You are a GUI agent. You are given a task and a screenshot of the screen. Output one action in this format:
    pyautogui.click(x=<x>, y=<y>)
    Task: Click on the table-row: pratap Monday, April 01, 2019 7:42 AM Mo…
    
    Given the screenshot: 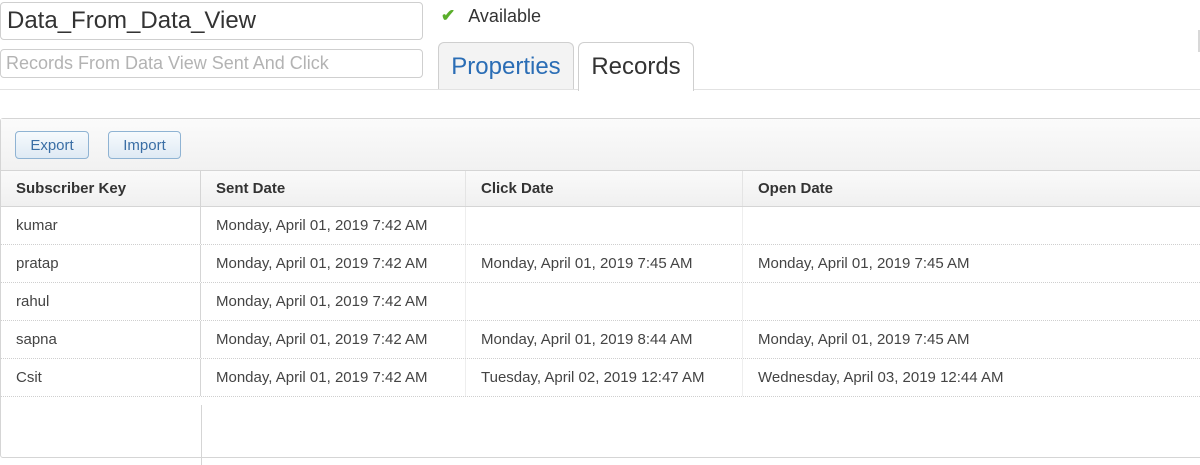 What is the action you would take?
    pyautogui.click(x=600, y=264)
    